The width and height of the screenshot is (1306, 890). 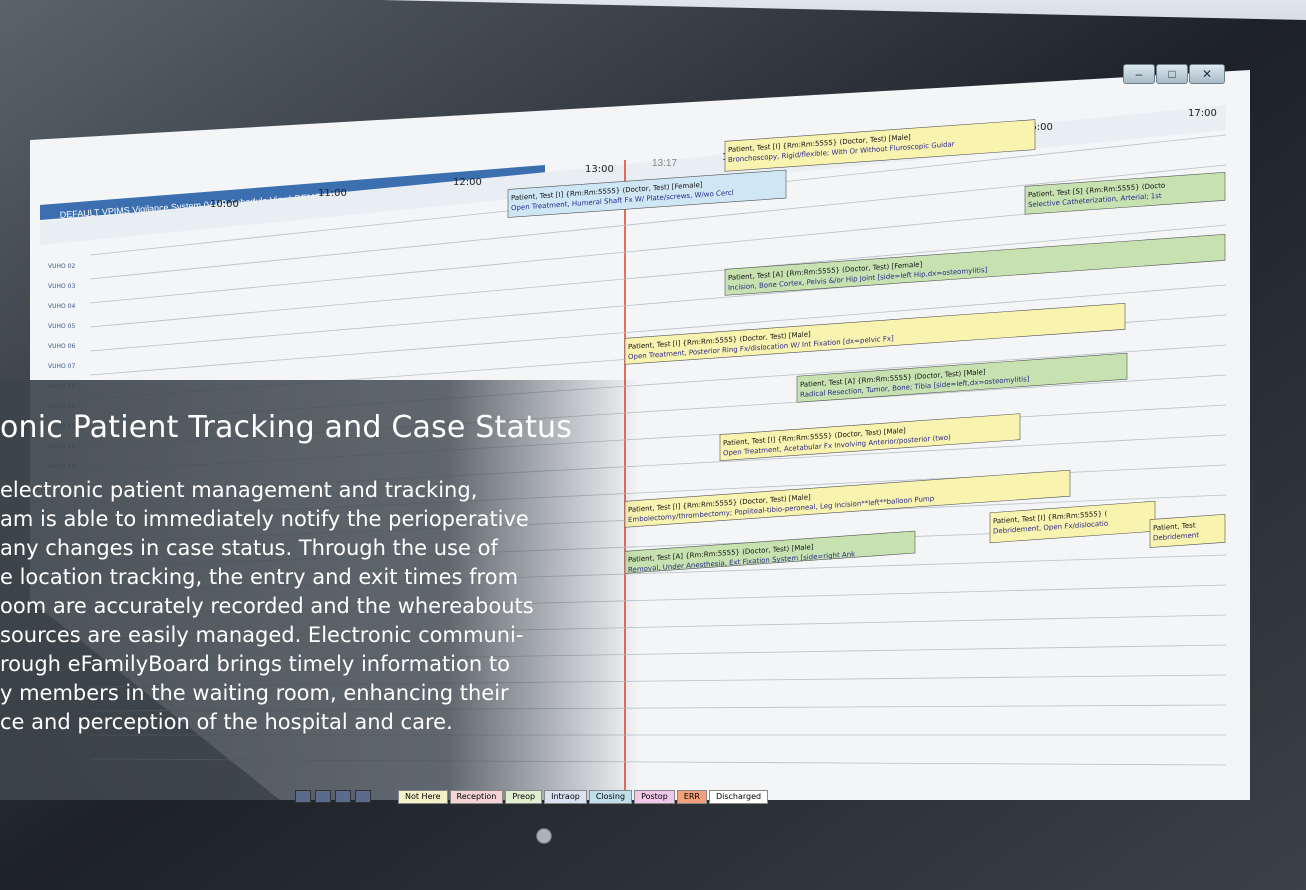 I want to click on legend-not-here: Not Here, so click(x=423, y=797).